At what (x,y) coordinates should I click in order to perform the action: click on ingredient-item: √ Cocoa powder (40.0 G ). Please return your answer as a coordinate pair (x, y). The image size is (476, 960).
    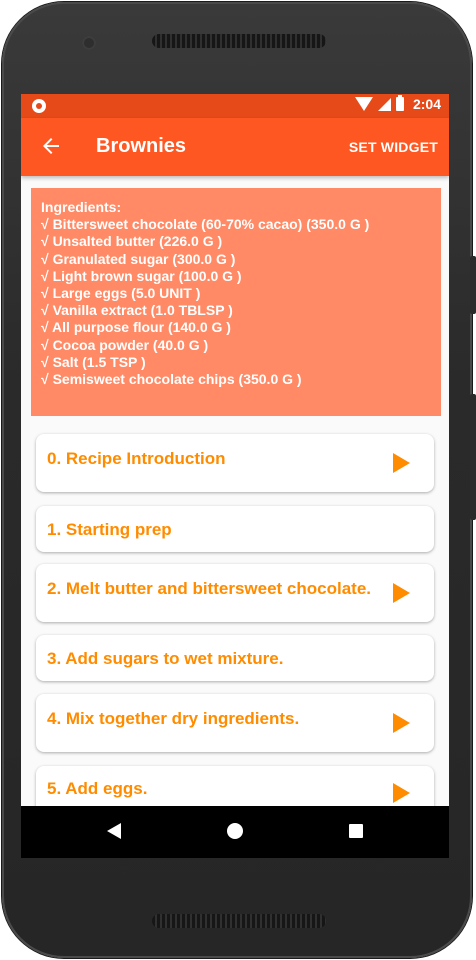
    Looking at the image, I should click on (125, 344).